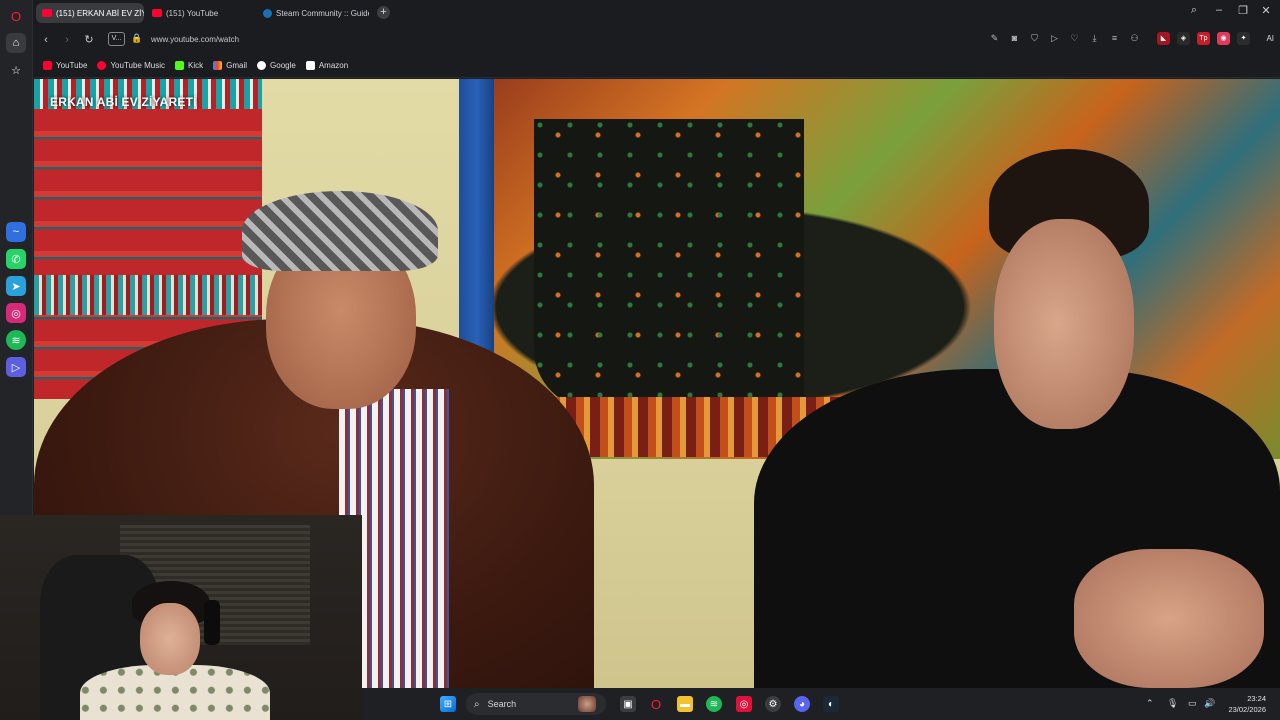 This screenshot has height=720, width=1280. I want to click on maximize-icon: ❐, so click(1243, 10).